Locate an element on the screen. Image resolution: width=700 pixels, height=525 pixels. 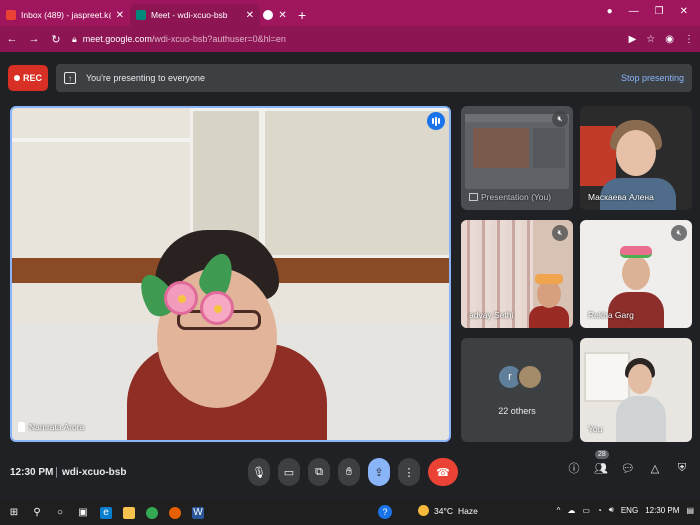
microphone-button: 🎙︎ is located at coordinates (259, 472).